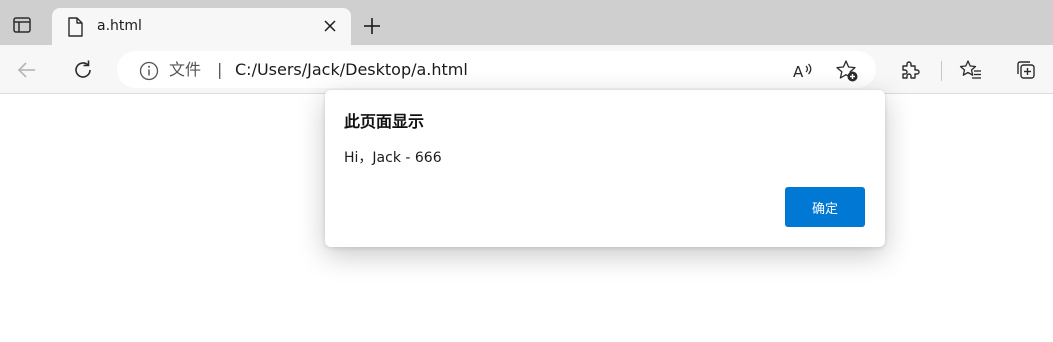 Image resolution: width=1053 pixels, height=342 pixels. I want to click on refresh-button, so click(83, 70).